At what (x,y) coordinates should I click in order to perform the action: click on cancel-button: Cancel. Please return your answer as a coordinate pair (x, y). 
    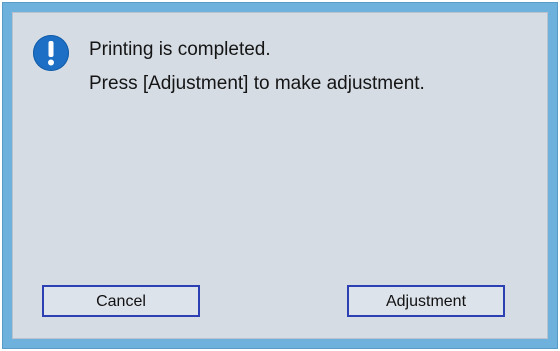
    Looking at the image, I should click on (121, 301).